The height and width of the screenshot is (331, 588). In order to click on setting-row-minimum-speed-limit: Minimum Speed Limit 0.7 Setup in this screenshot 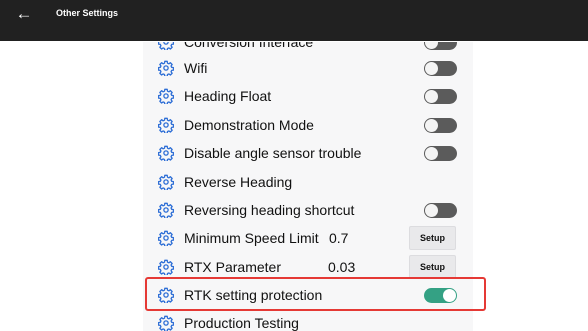, I will do `click(308, 238)`.